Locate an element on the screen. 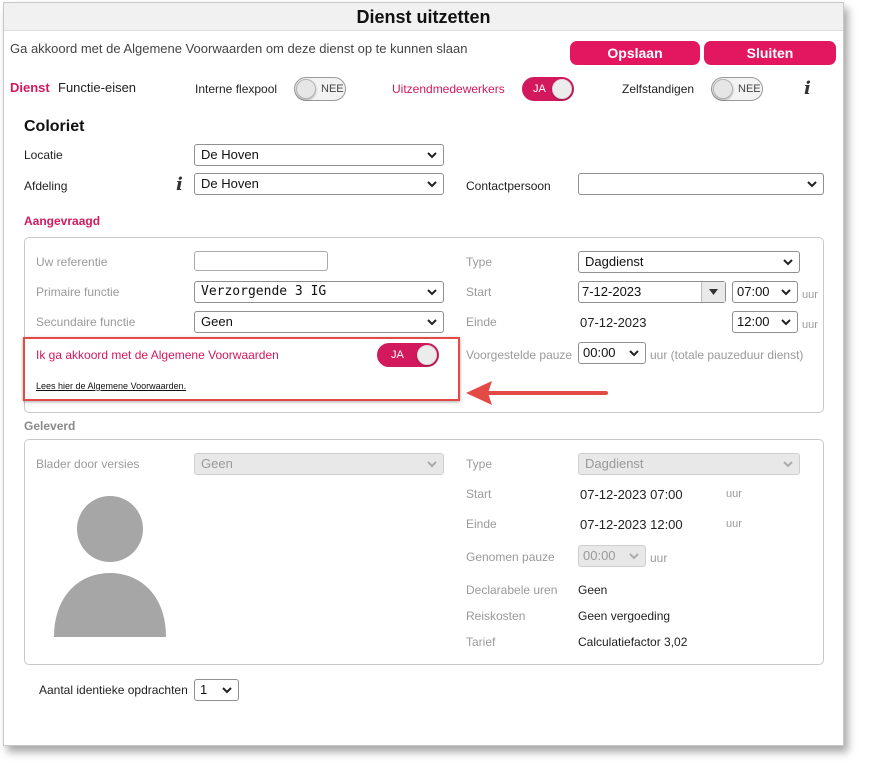 This screenshot has height=775, width=876. reiskosten-label: Reiskosten is located at coordinates (496, 616).